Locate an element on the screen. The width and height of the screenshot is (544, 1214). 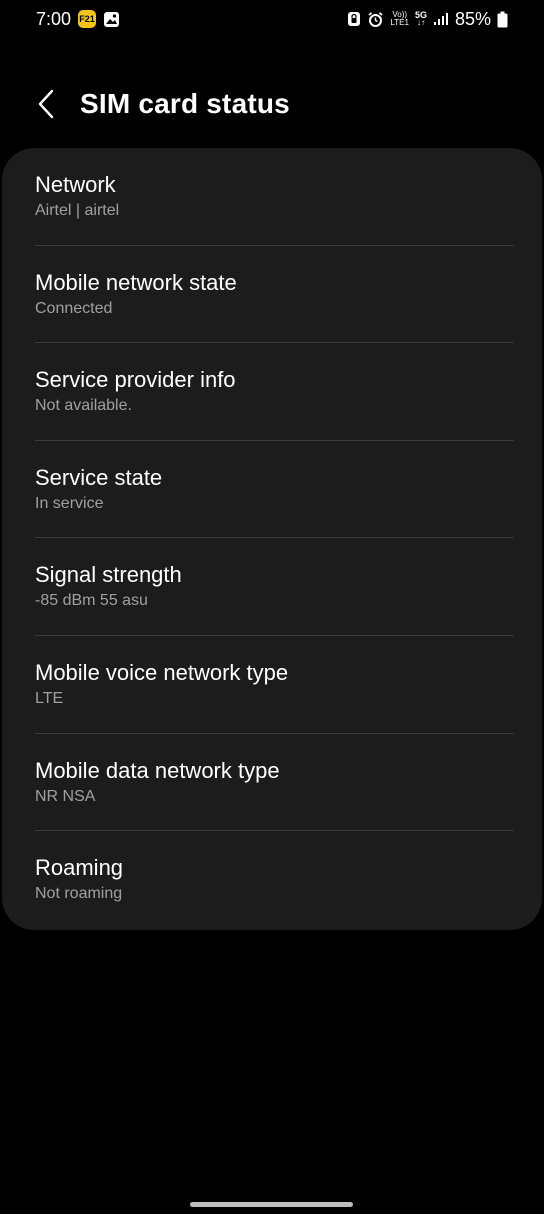
volte-icon: Vo)) LTE1 is located at coordinates (399, 19).